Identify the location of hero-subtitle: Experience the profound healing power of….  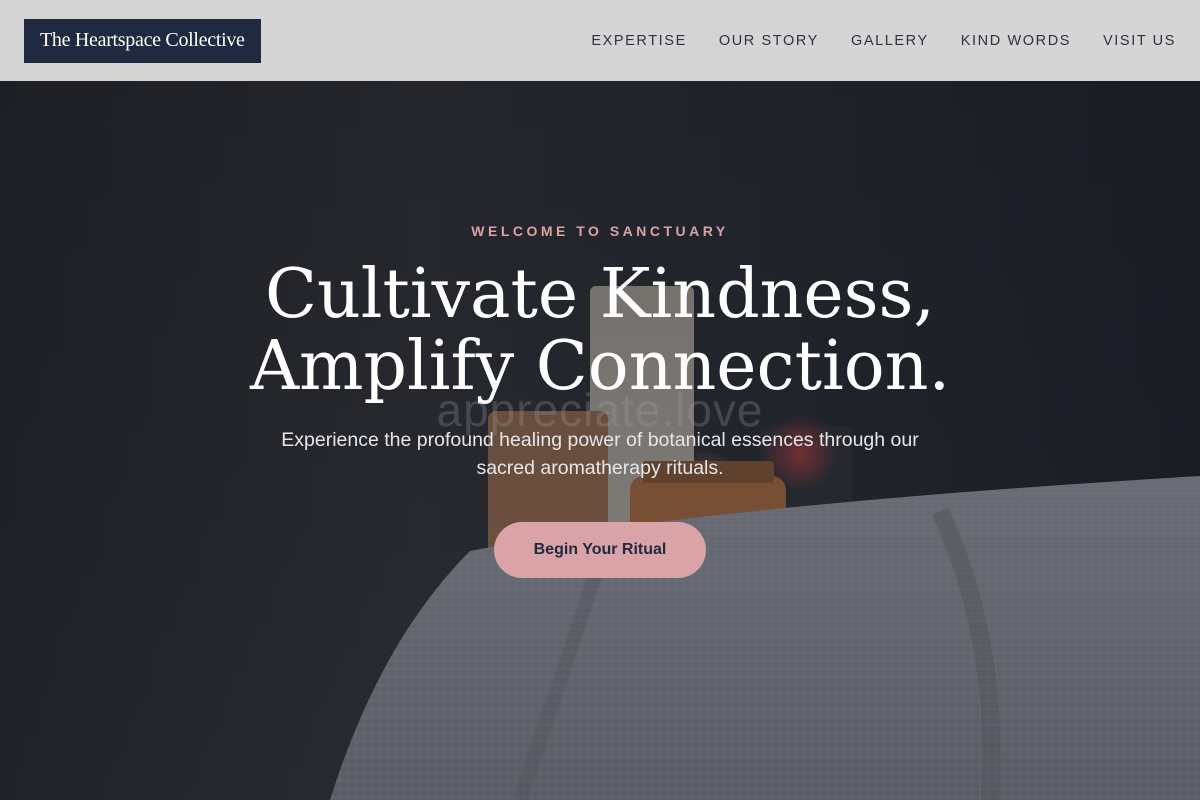
(600, 454).